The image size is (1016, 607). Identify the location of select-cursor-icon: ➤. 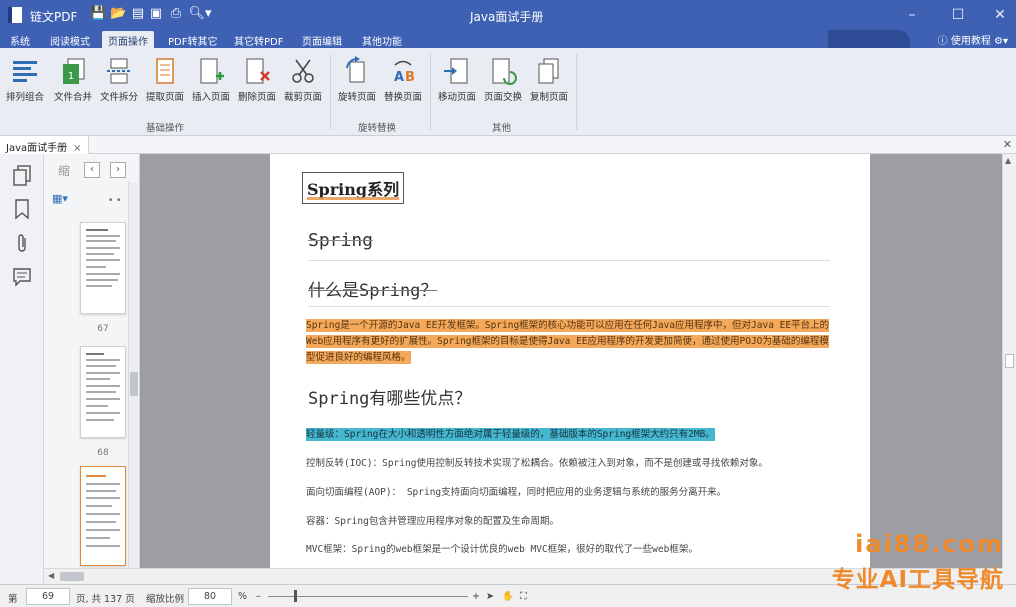
(490, 596).